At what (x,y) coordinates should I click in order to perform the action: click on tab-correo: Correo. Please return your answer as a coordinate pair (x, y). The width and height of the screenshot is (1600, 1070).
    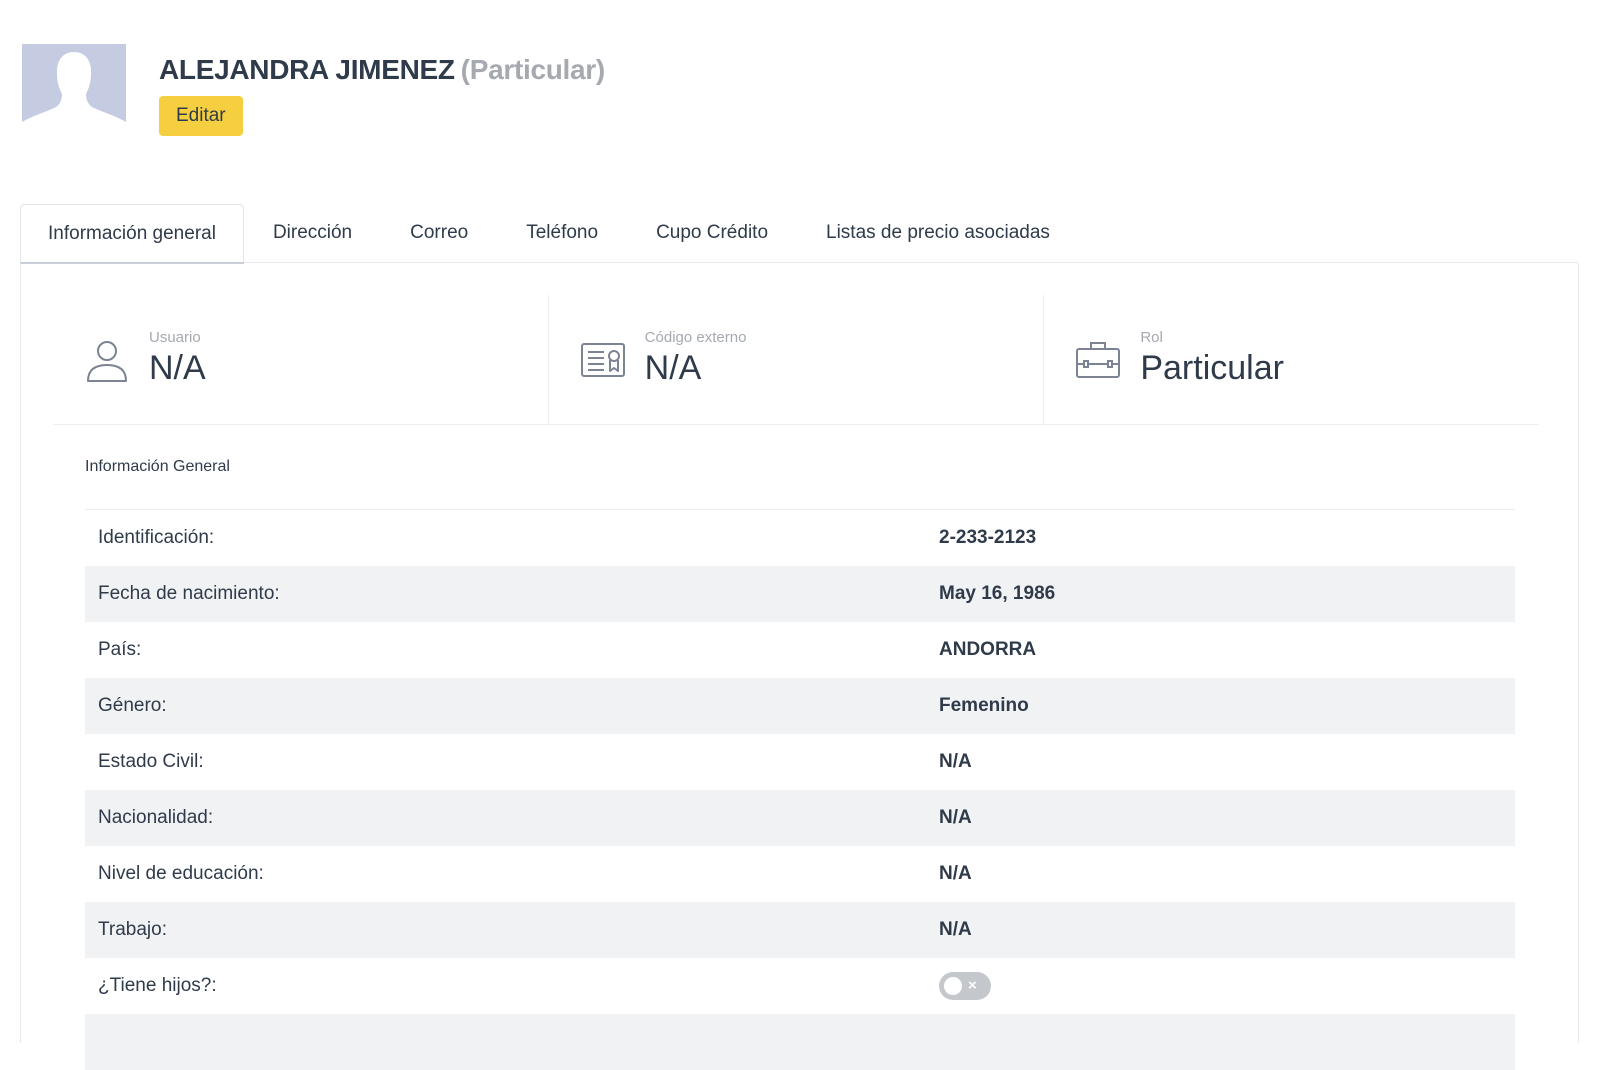
    Looking at the image, I should click on (439, 233).